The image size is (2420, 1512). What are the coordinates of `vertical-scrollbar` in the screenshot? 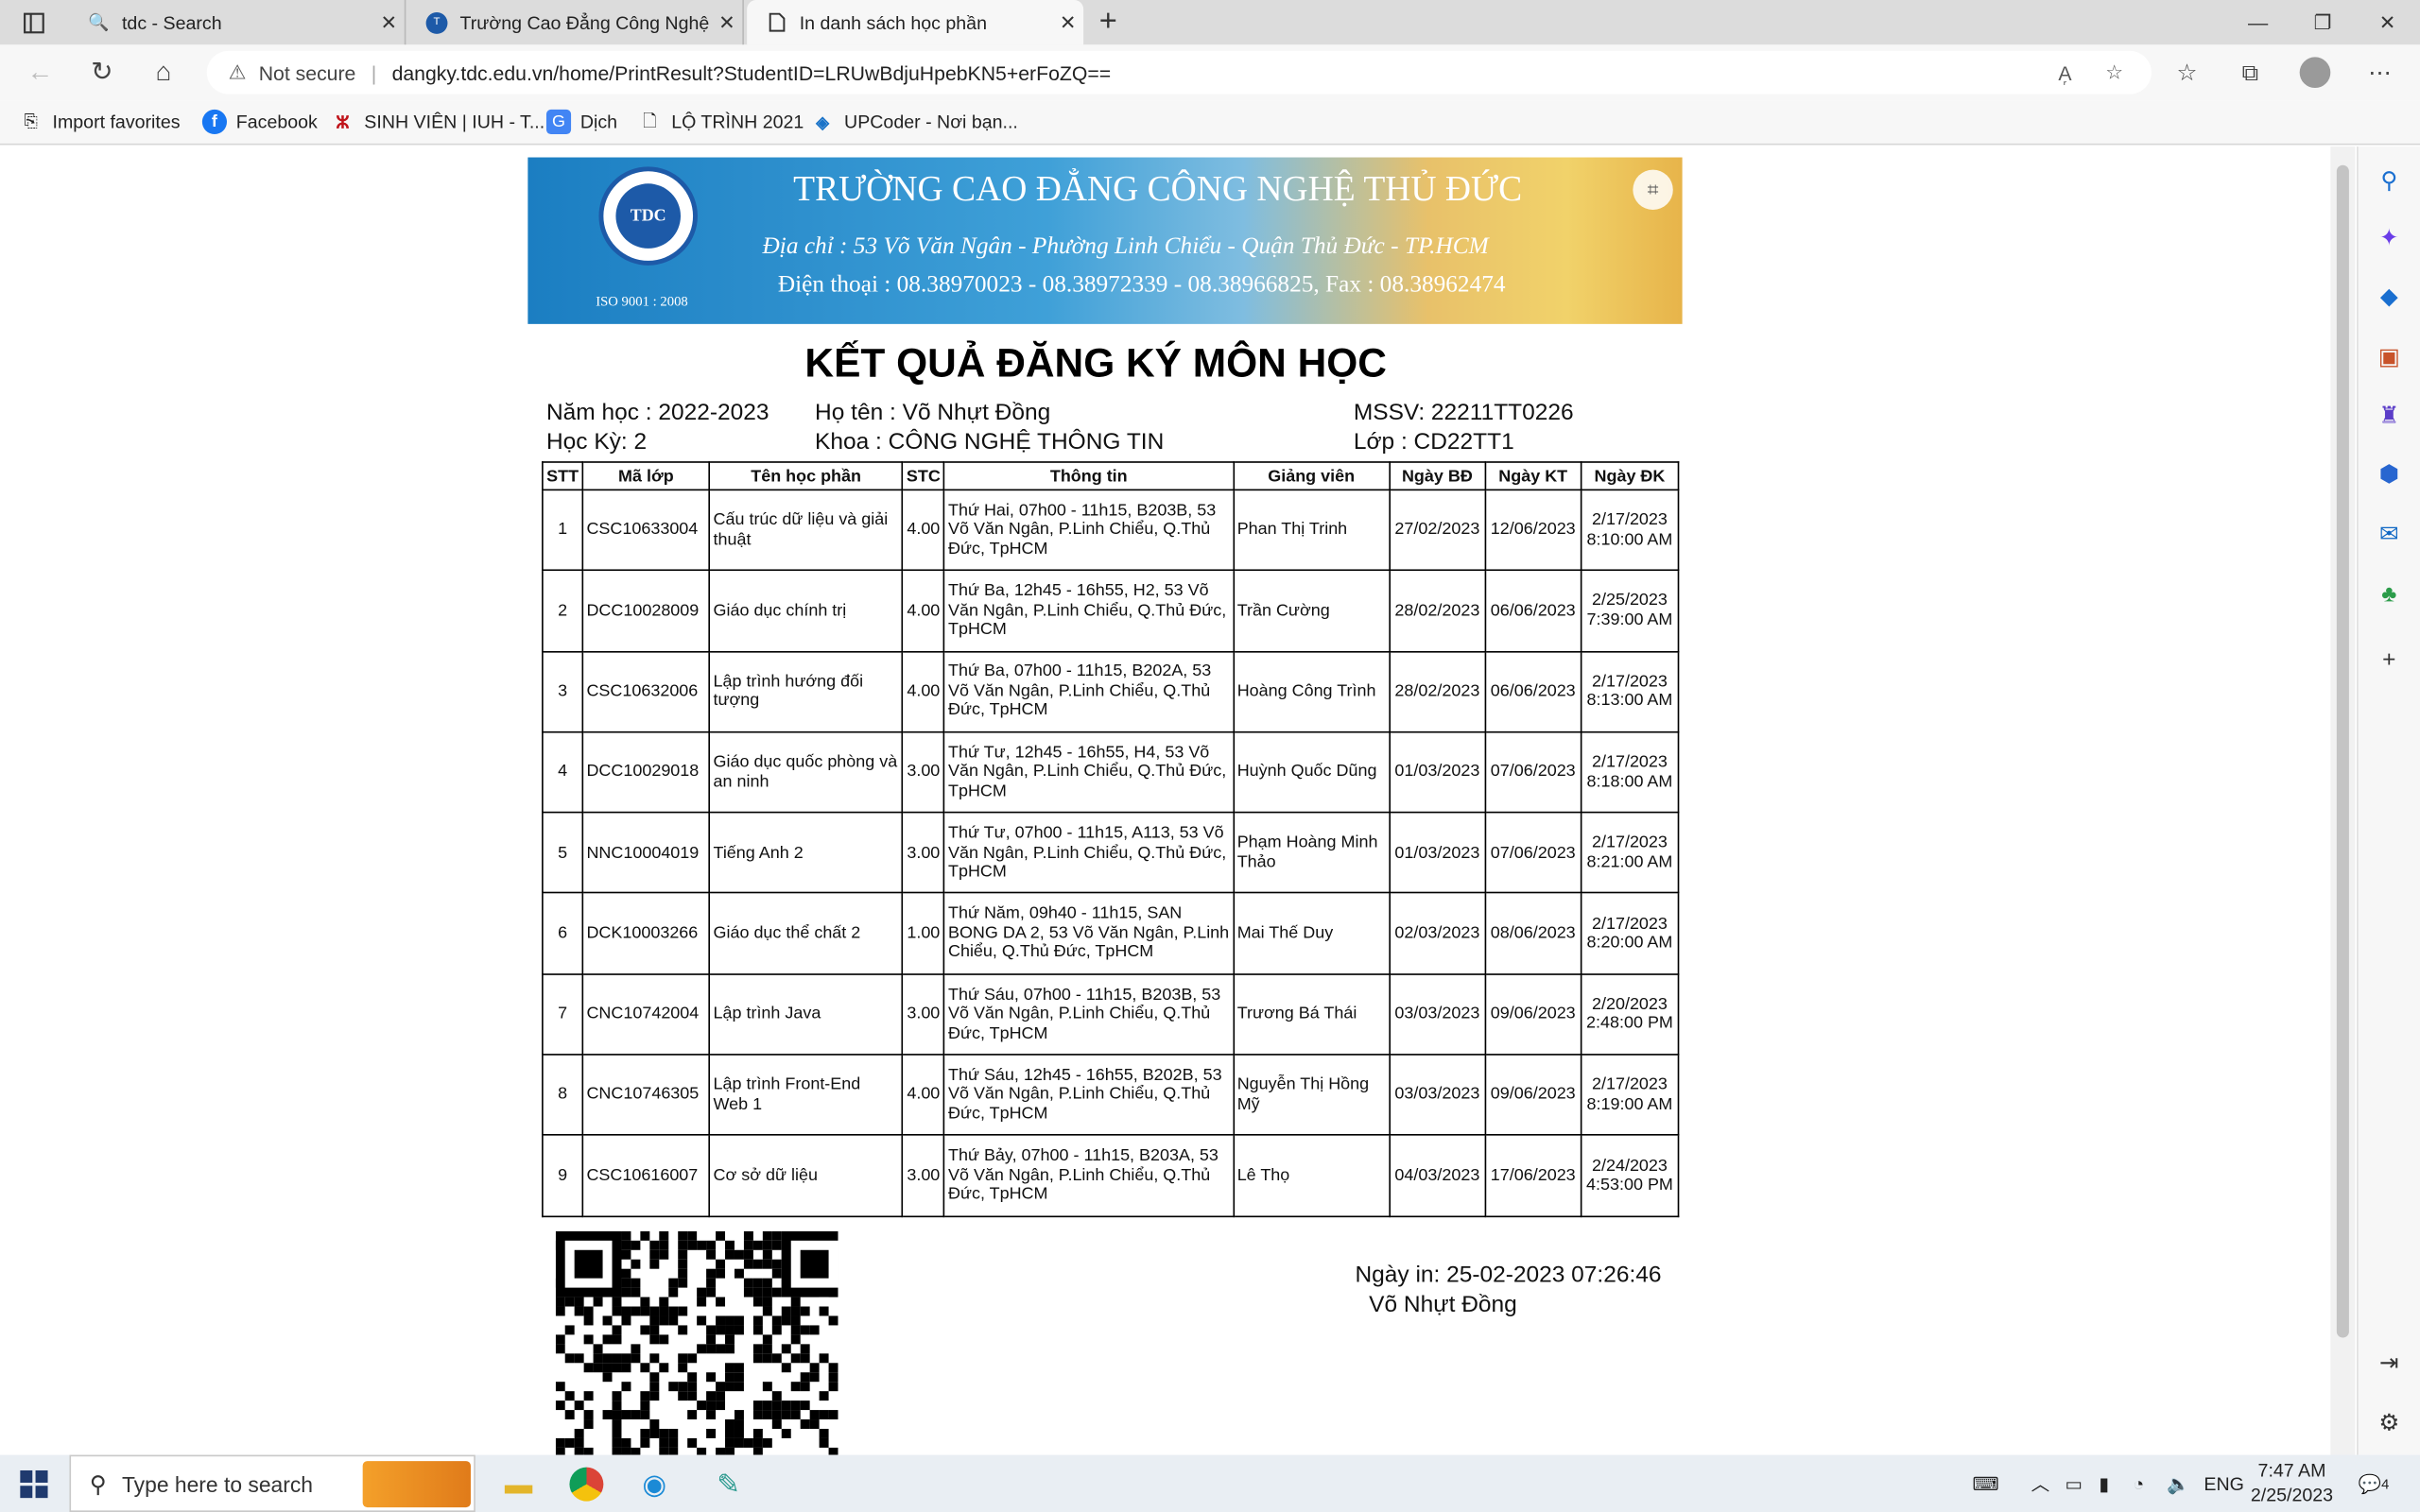 It's located at (2343, 800).